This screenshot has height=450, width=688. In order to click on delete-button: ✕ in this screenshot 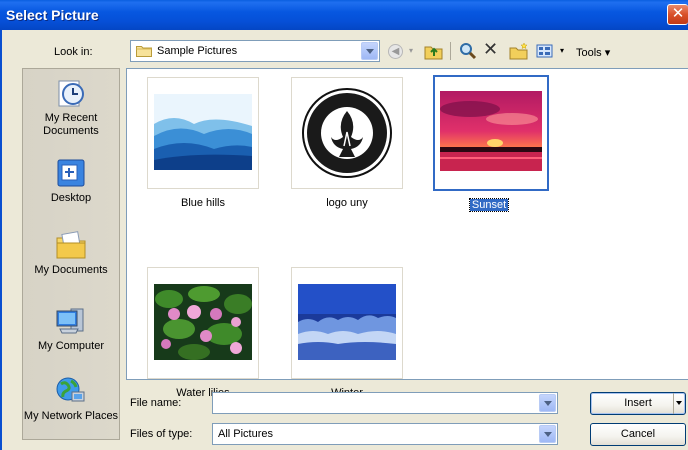, I will do `click(493, 49)`.